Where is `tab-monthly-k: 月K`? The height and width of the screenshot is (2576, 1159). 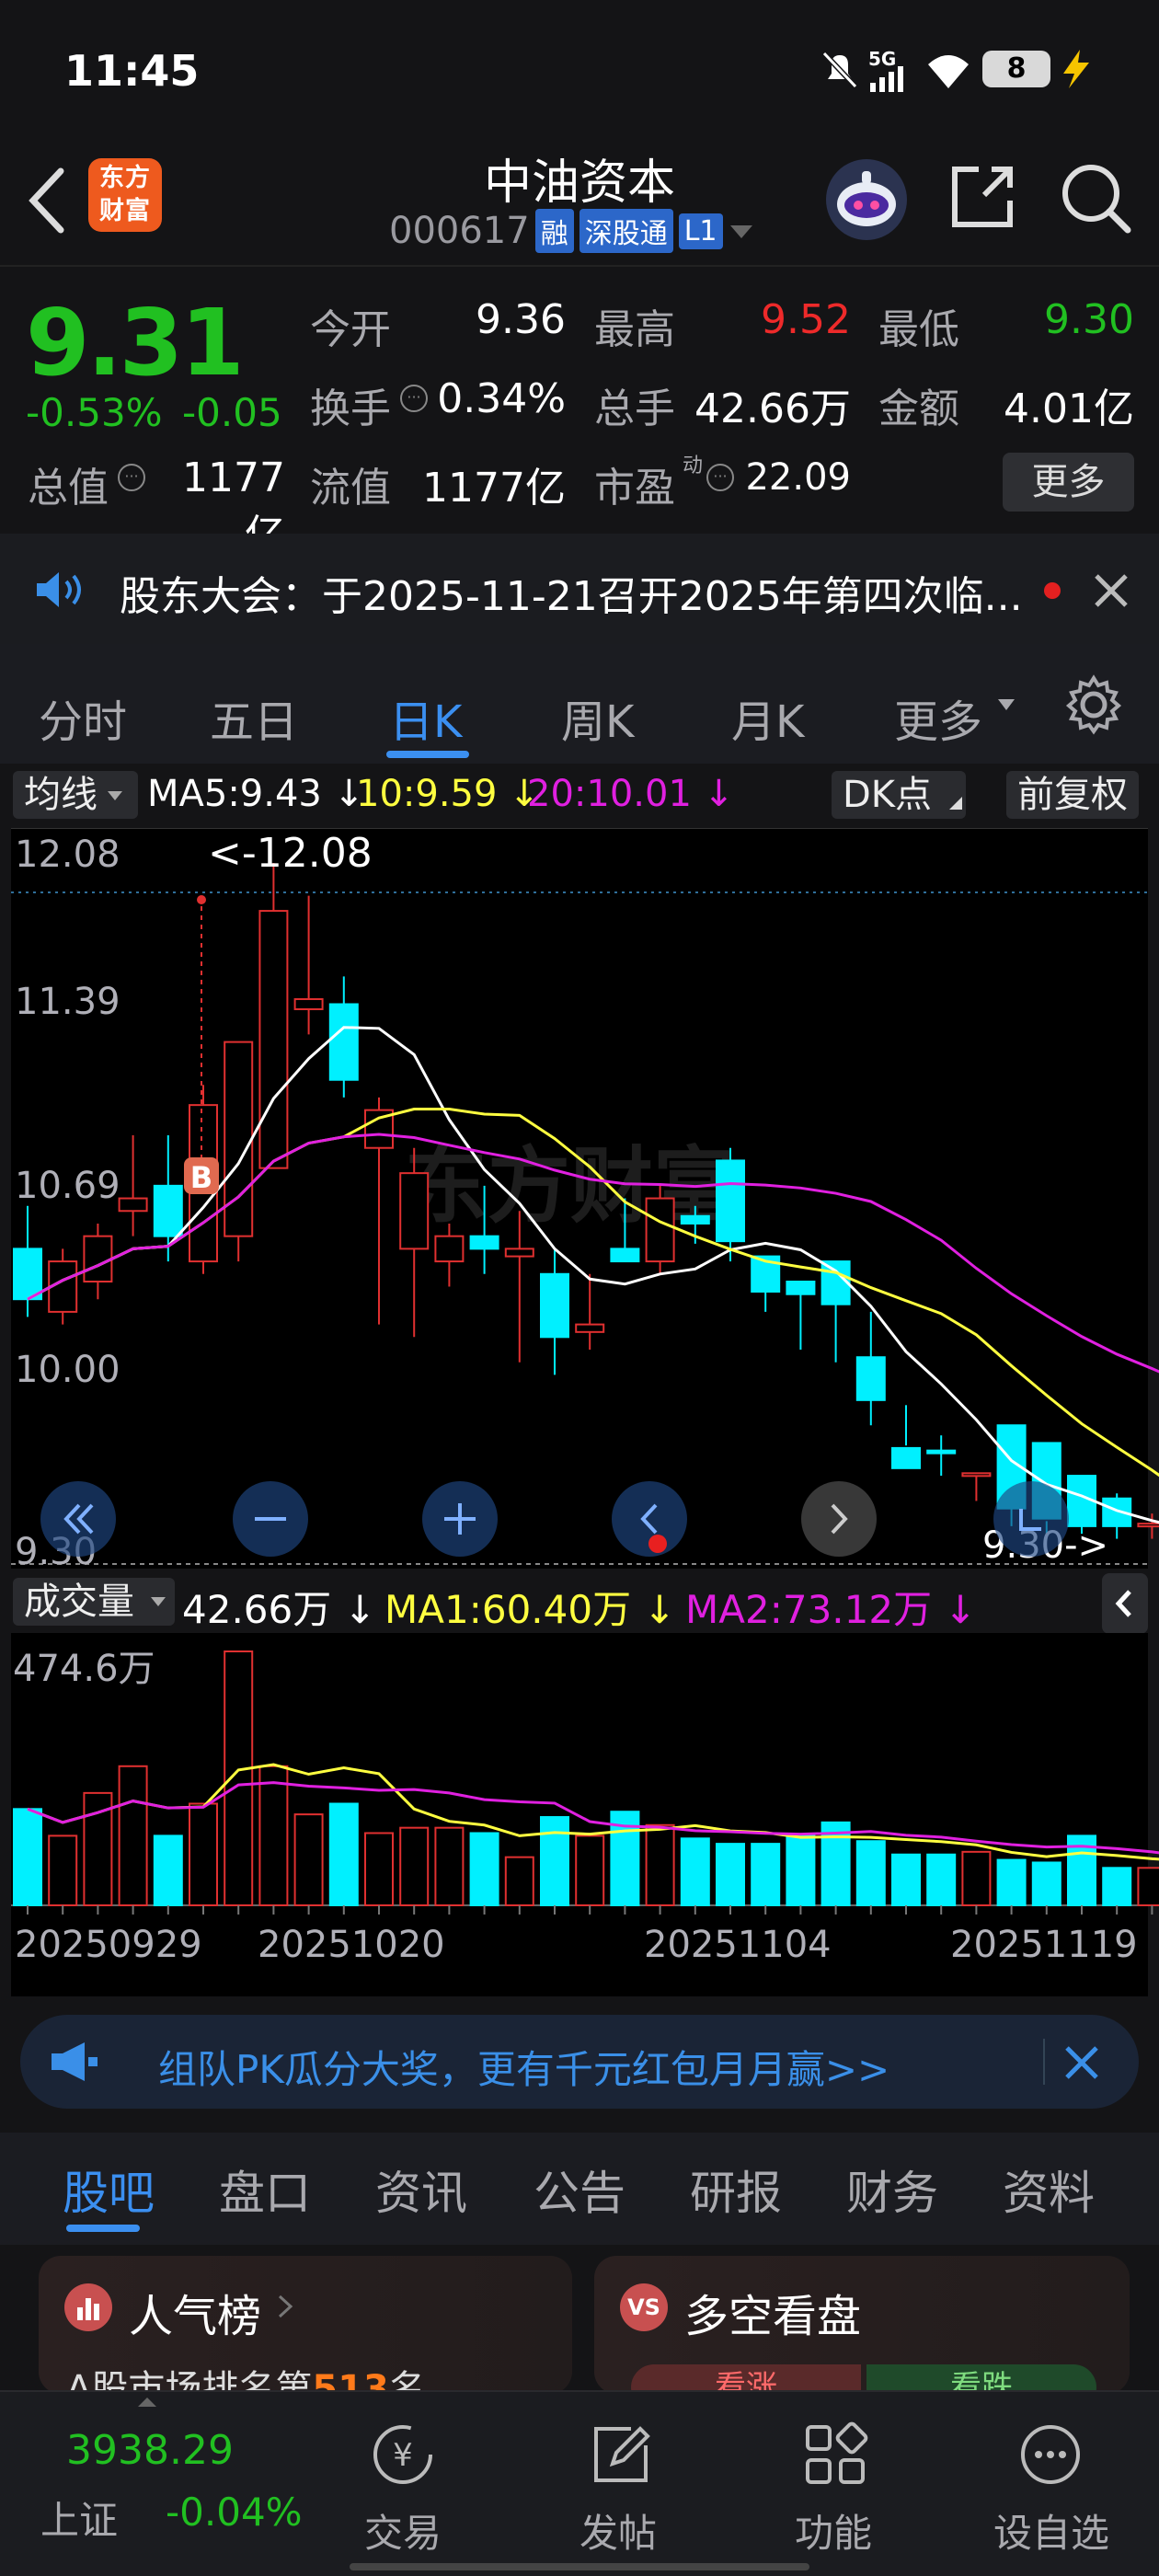
tab-monthly-k: 月K is located at coordinates (767, 717).